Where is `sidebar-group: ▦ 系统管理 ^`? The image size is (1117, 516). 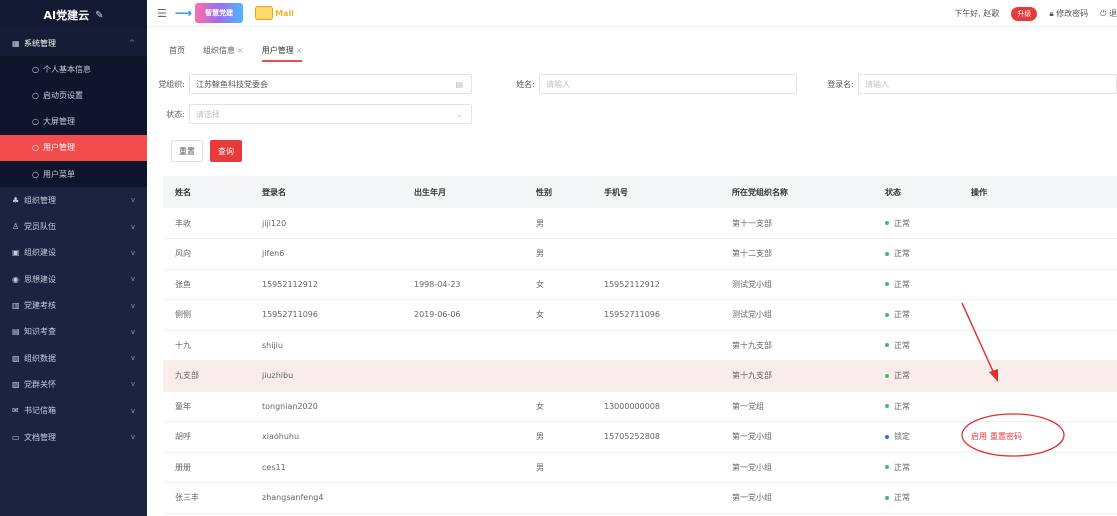 sidebar-group: ▦ 系统管理 ^ is located at coordinates (73, 43).